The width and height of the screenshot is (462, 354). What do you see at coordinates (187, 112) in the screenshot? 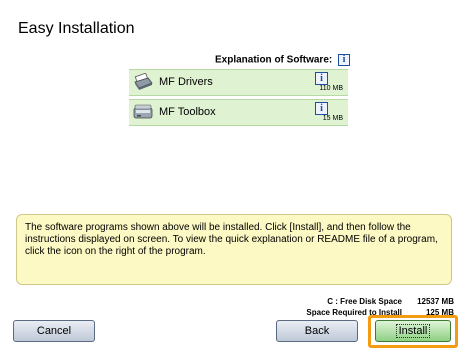
I see `software-name: MF Toolbox` at bounding box center [187, 112].